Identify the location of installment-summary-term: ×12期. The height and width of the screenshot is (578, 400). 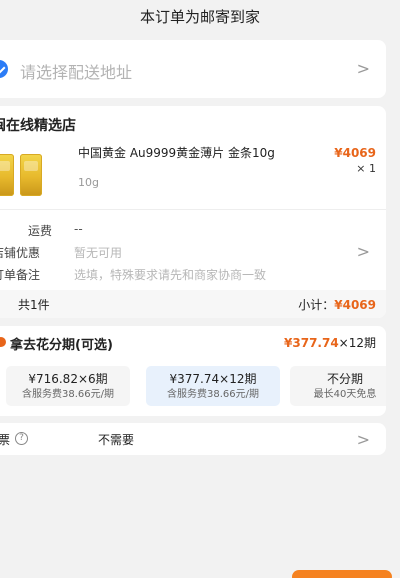
(357, 343).